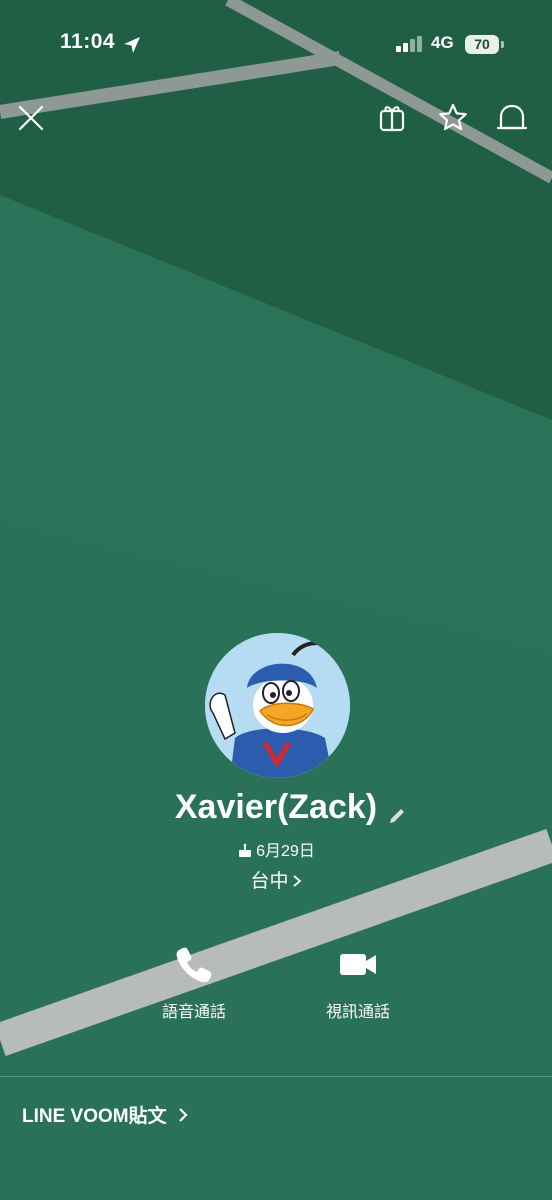  What do you see at coordinates (31, 118) in the screenshot?
I see `close-icon` at bounding box center [31, 118].